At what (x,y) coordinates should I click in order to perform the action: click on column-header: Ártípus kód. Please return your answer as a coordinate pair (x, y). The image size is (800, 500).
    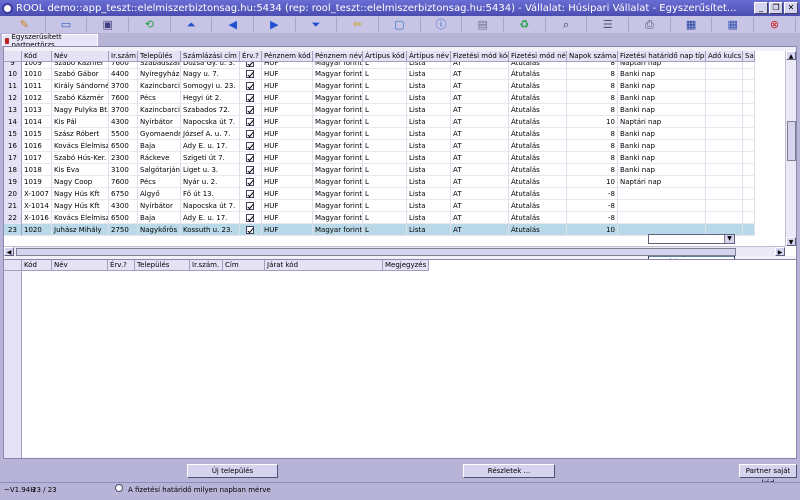
    Looking at the image, I should click on (385, 56).